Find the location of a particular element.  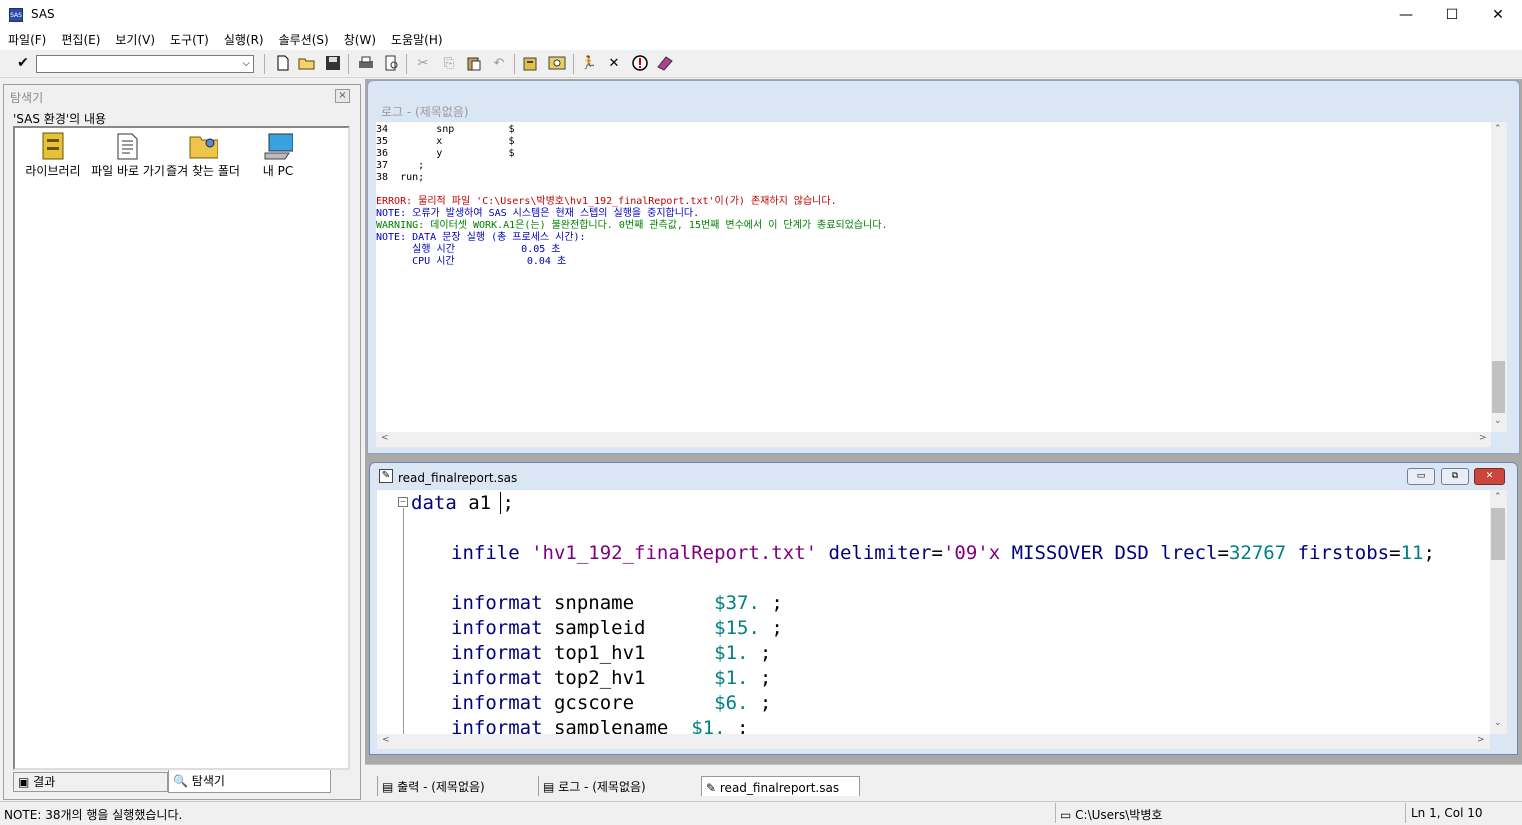

menu-window: 창(W) is located at coordinates (360, 40).